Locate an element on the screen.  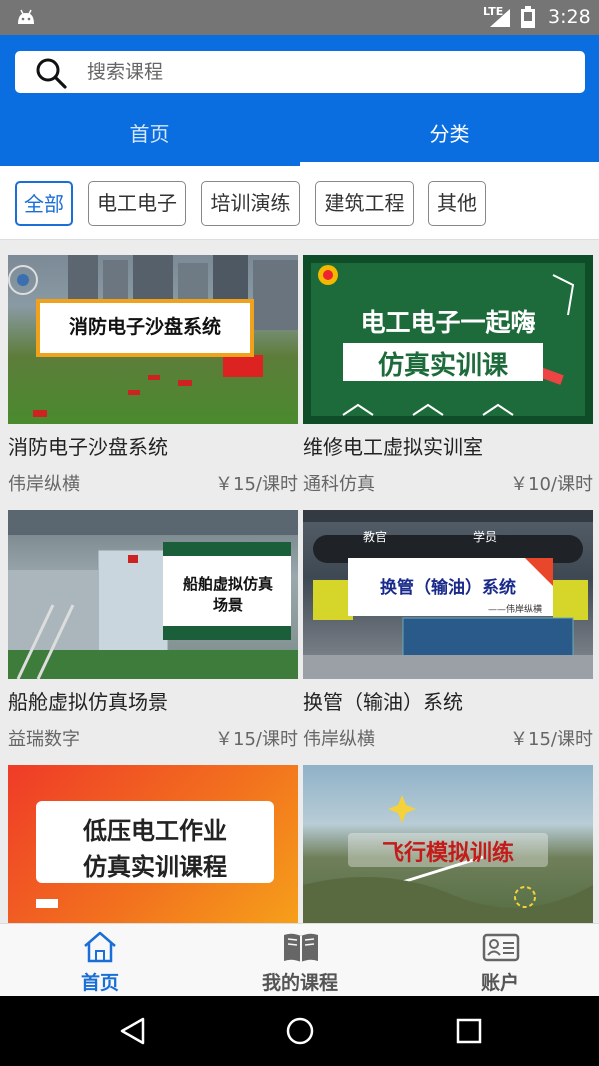
clock: 3:28 is located at coordinates (569, 17).